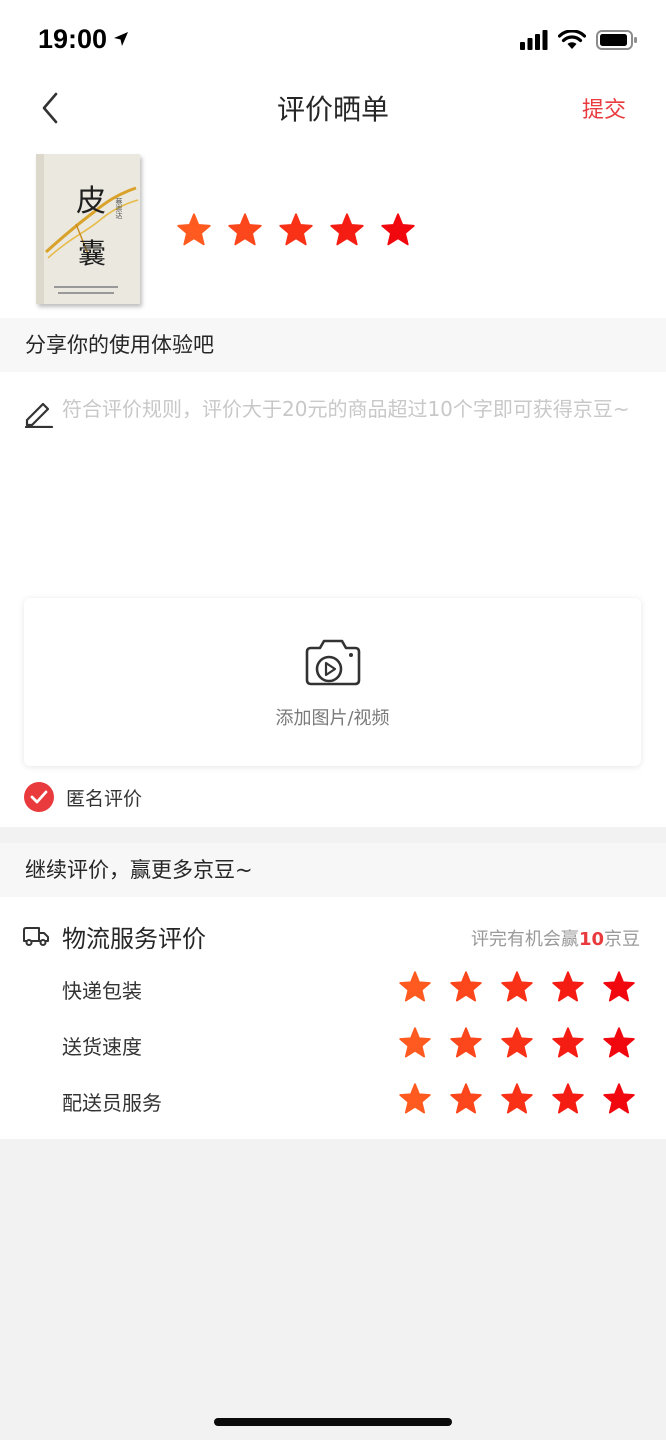  What do you see at coordinates (332, 718) in the screenshot?
I see `add-media-label: 添加图片/视频` at bounding box center [332, 718].